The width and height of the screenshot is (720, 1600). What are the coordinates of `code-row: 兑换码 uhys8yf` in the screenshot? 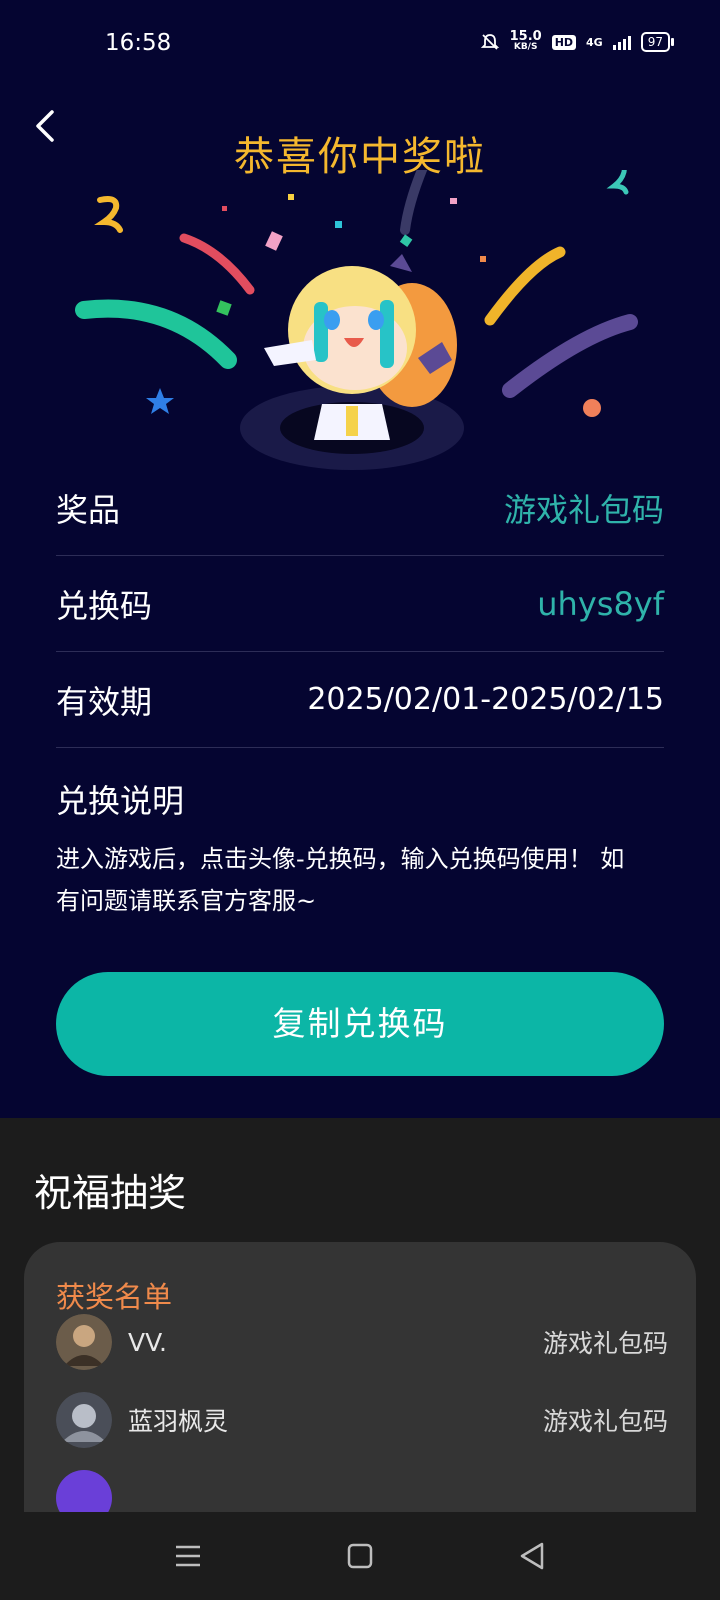 It's located at (360, 604).